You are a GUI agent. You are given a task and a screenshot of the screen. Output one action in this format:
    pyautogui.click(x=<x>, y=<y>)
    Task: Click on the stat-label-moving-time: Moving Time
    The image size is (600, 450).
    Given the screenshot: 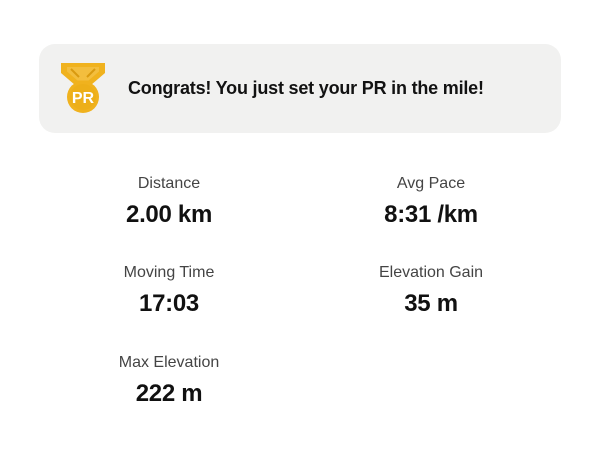 What is the action you would take?
    pyautogui.click(x=169, y=272)
    